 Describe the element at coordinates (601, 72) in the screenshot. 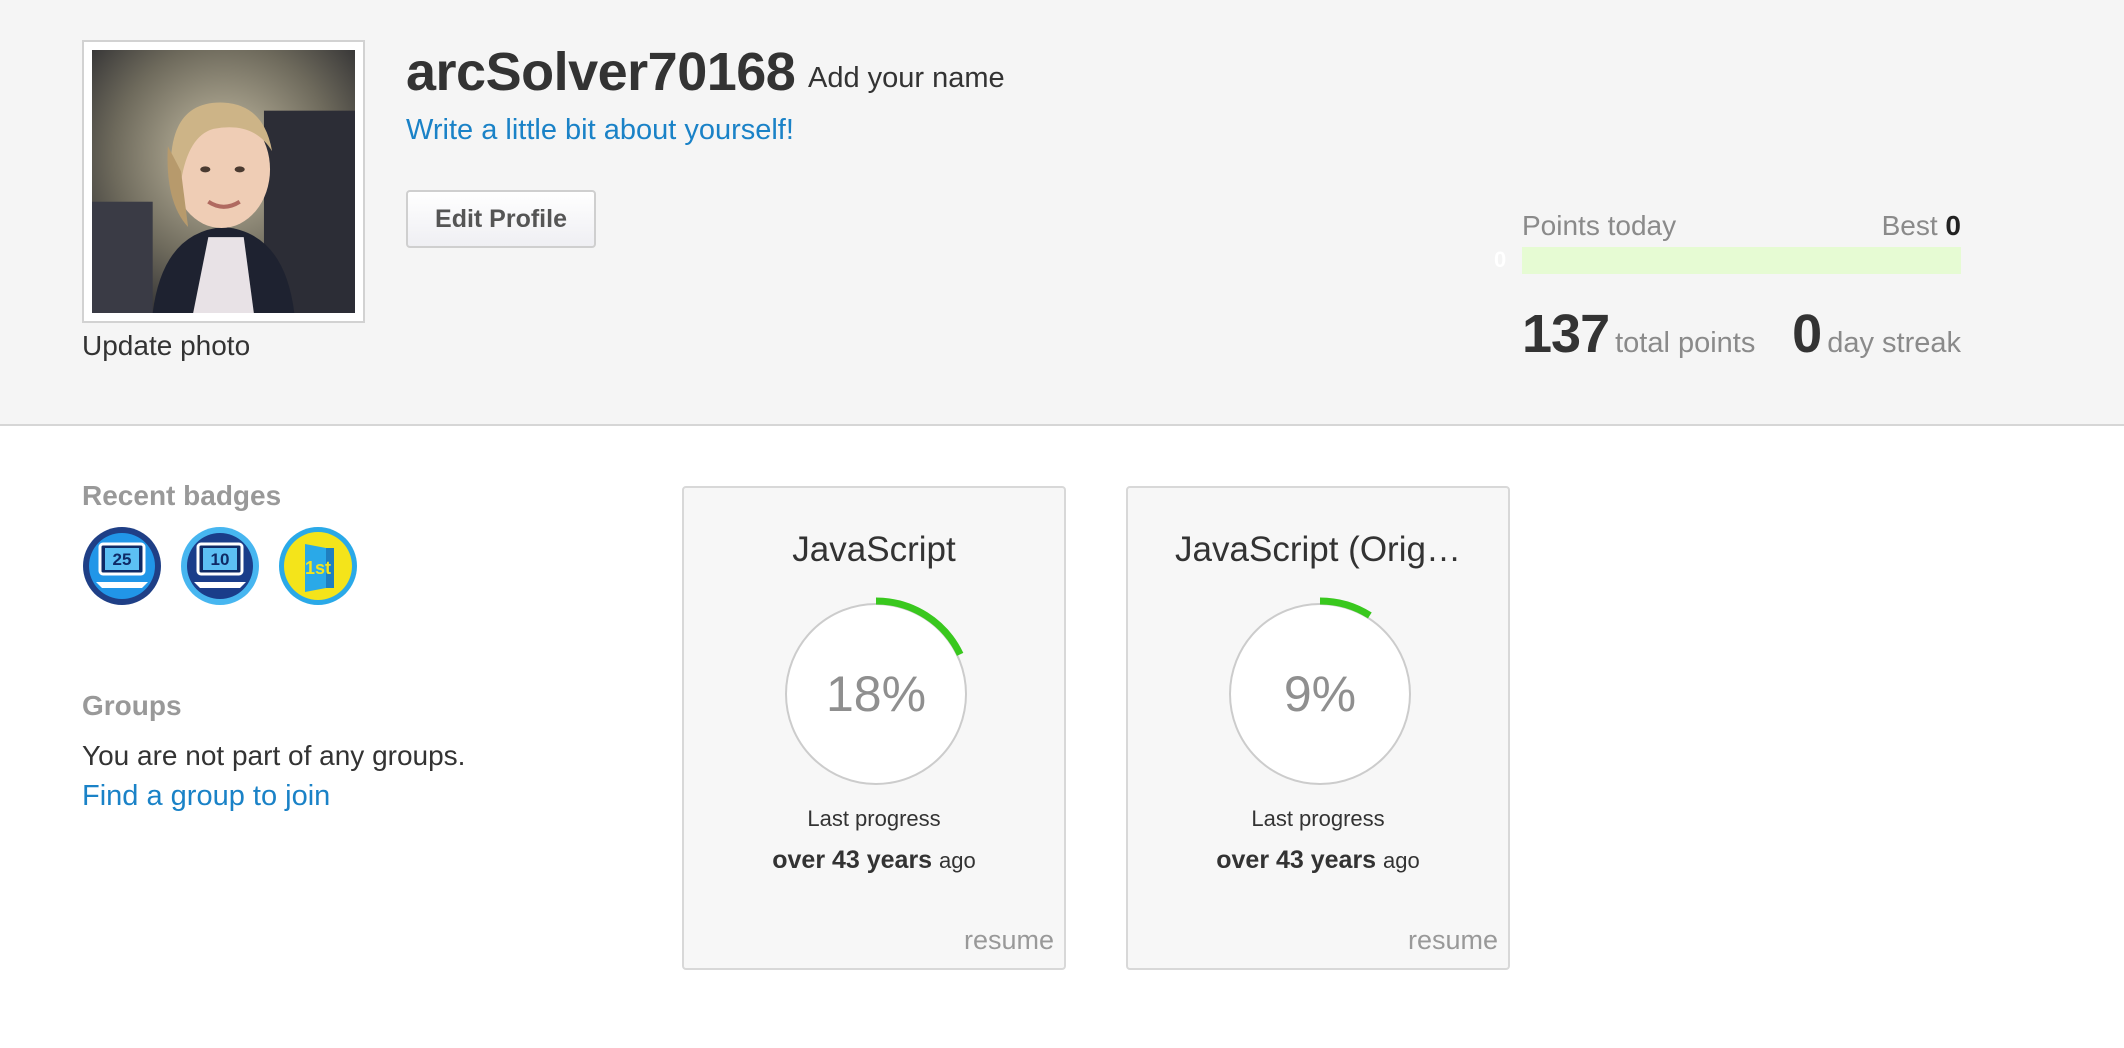

I see `username: arcSolver70168` at that location.